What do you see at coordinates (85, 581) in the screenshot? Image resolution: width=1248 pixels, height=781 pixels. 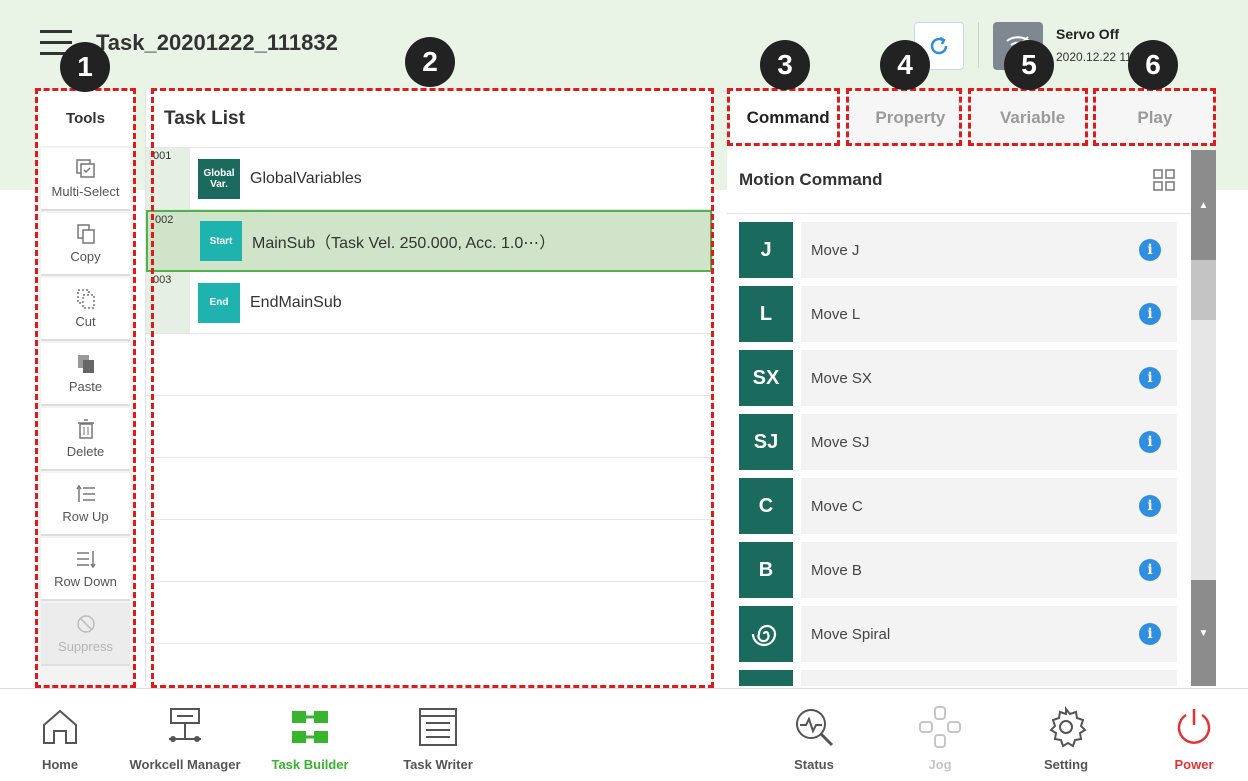 I see `tool-label: Row Down` at bounding box center [85, 581].